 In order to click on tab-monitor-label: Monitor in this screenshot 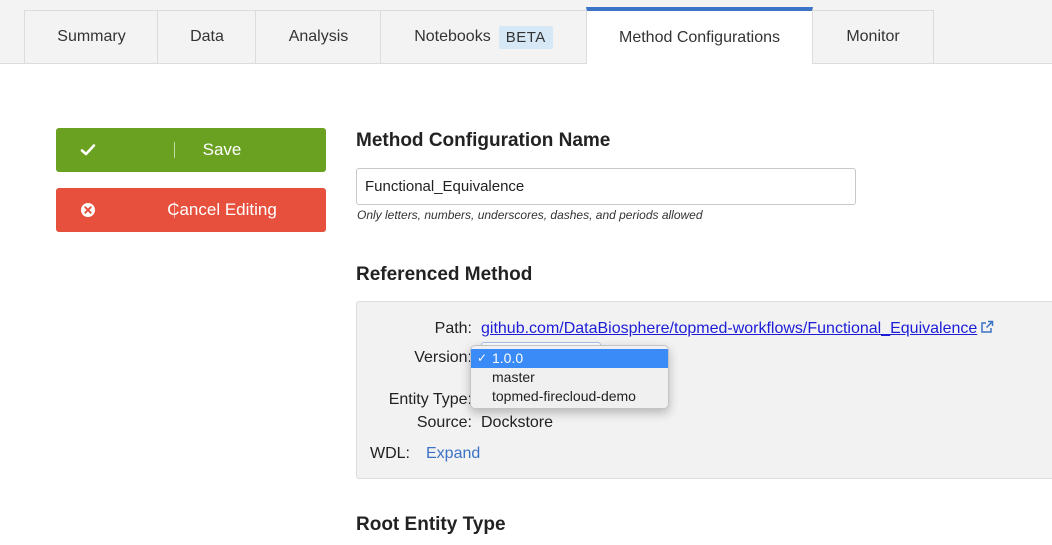, I will do `click(873, 36)`.